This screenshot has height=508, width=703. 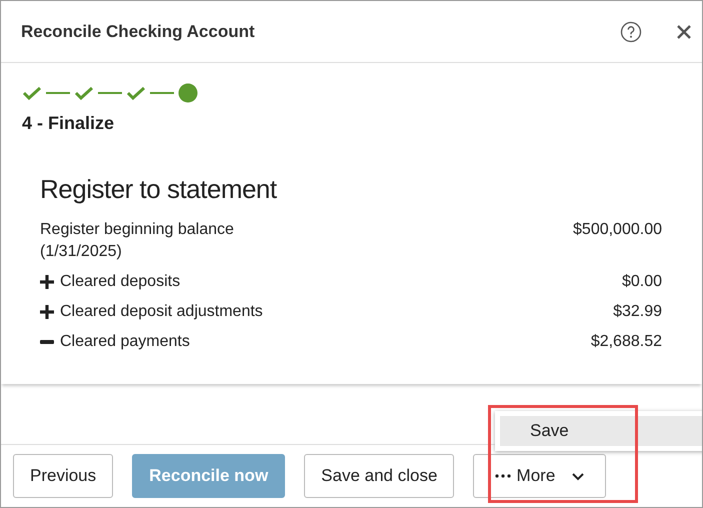 What do you see at coordinates (578, 476) in the screenshot?
I see `caret-icon` at bounding box center [578, 476].